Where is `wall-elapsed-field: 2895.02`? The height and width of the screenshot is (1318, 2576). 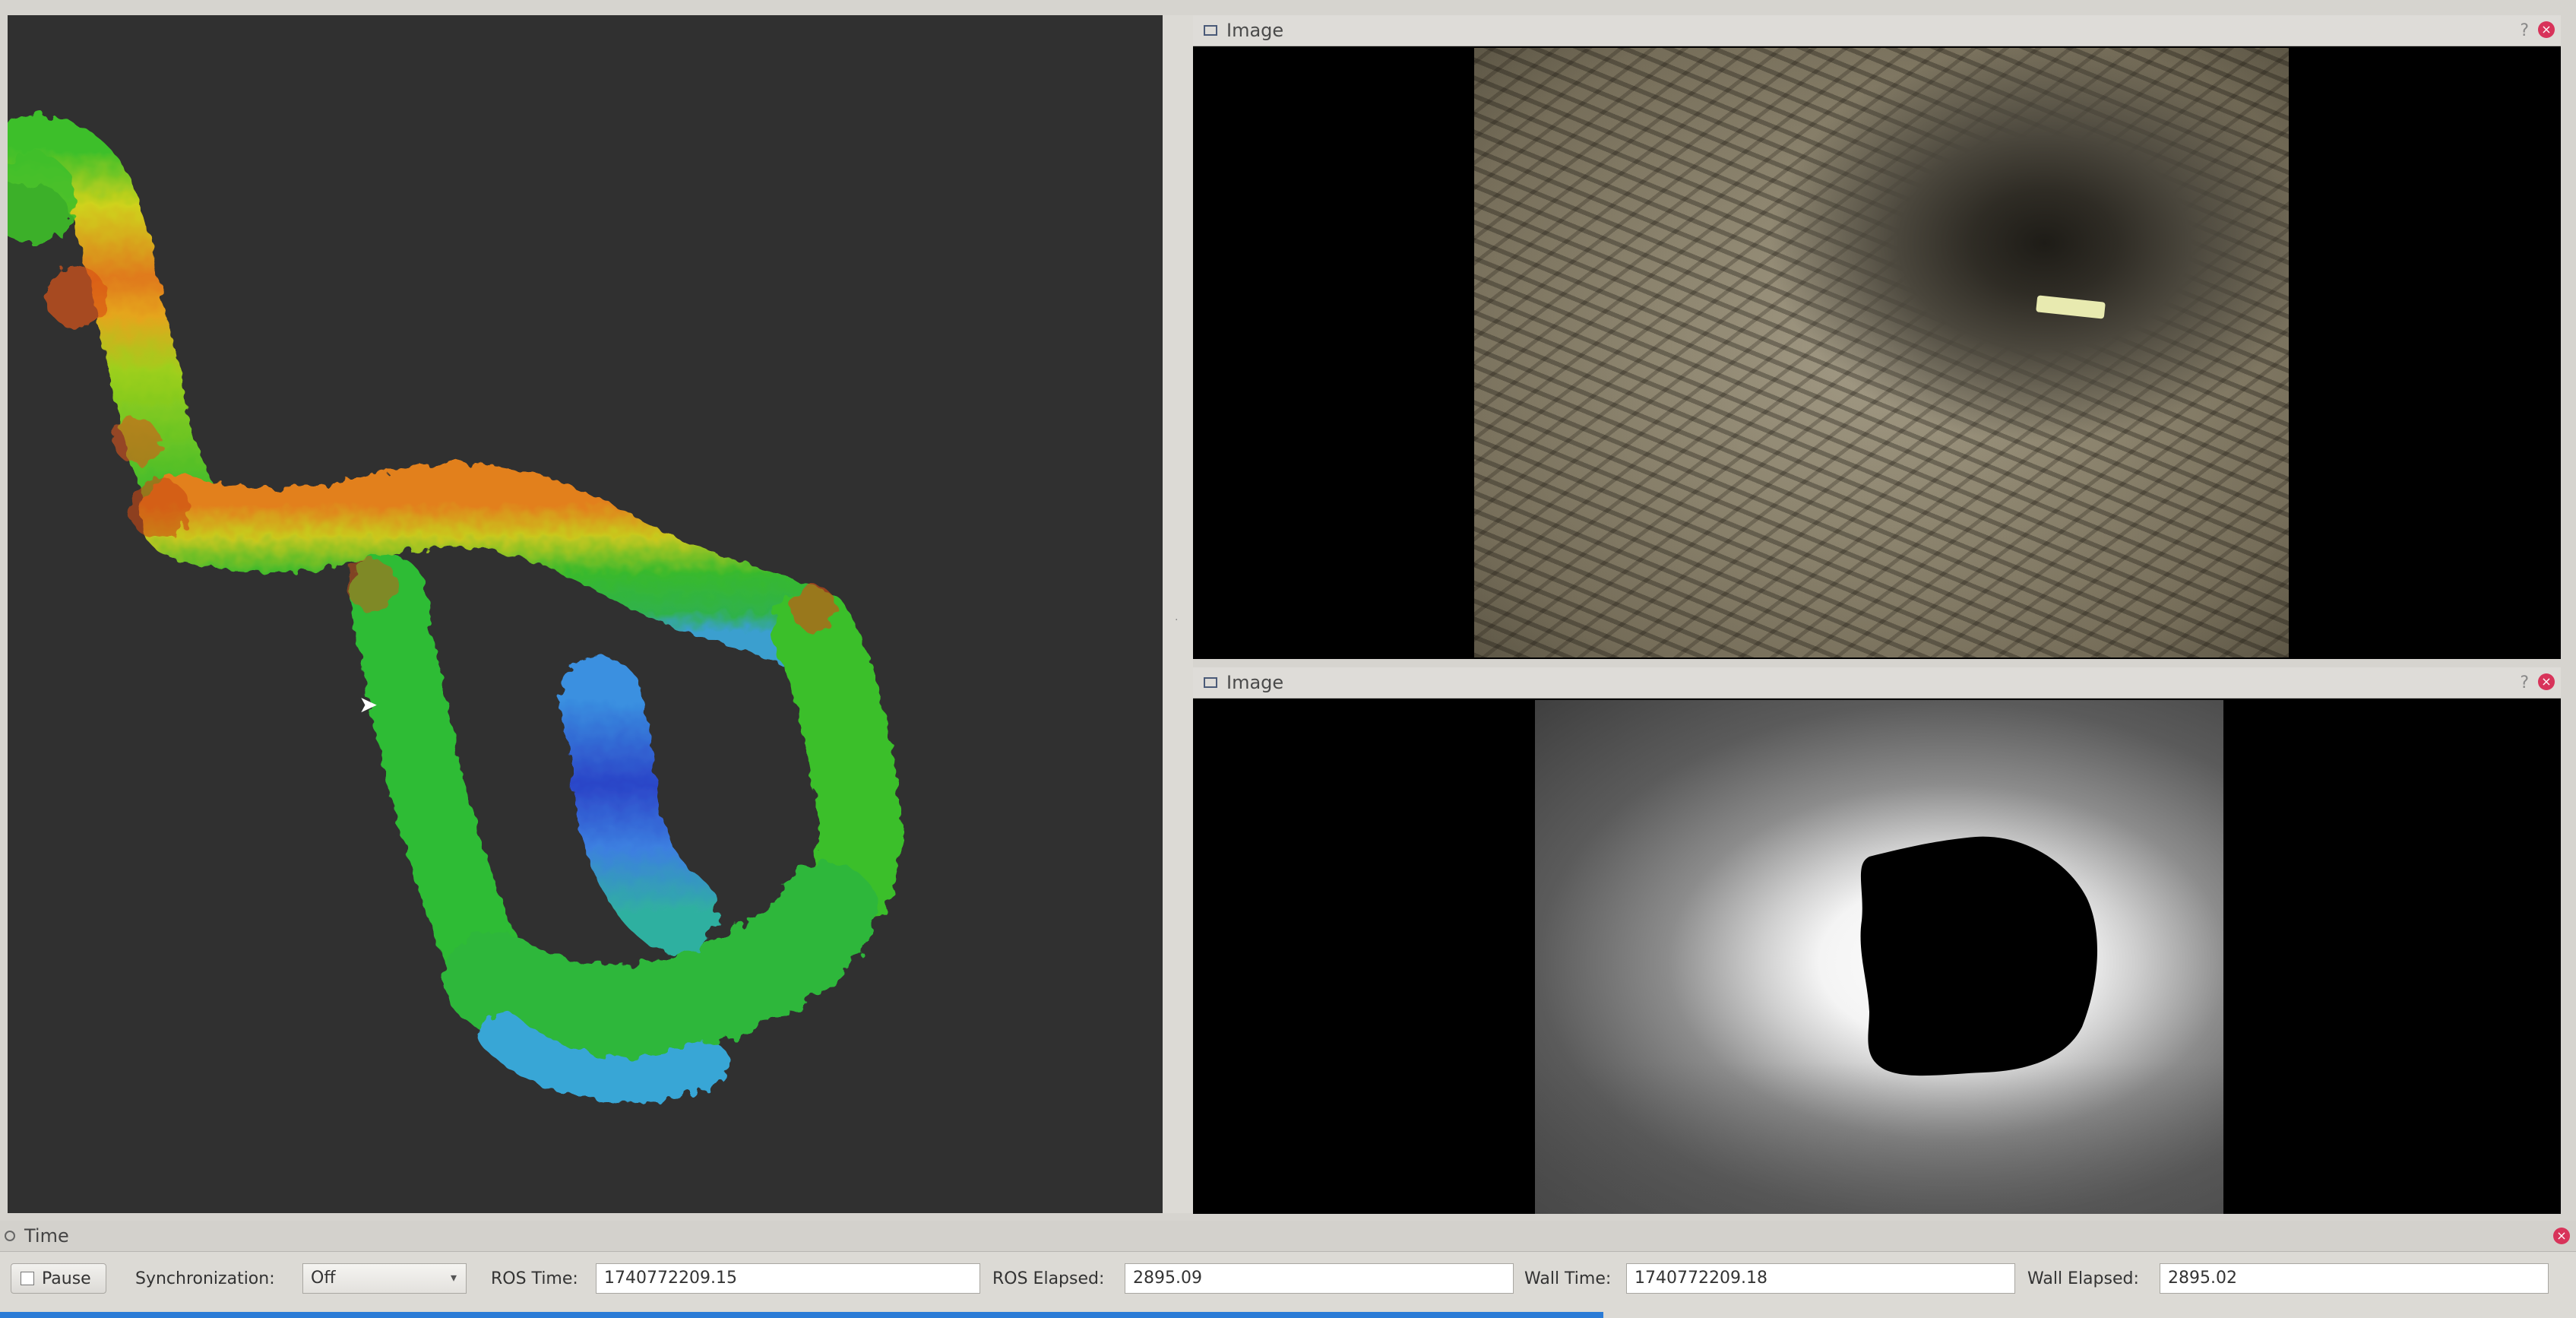 wall-elapsed-field: 2895.02 is located at coordinates (2354, 1278).